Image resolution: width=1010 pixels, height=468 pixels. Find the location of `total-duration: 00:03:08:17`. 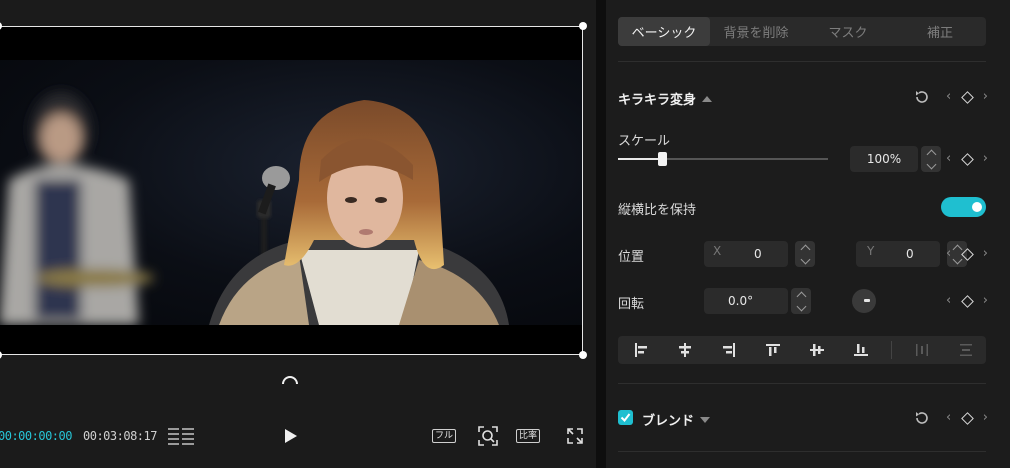

total-duration: 00:03:08:17 is located at coordinates (120, 436).